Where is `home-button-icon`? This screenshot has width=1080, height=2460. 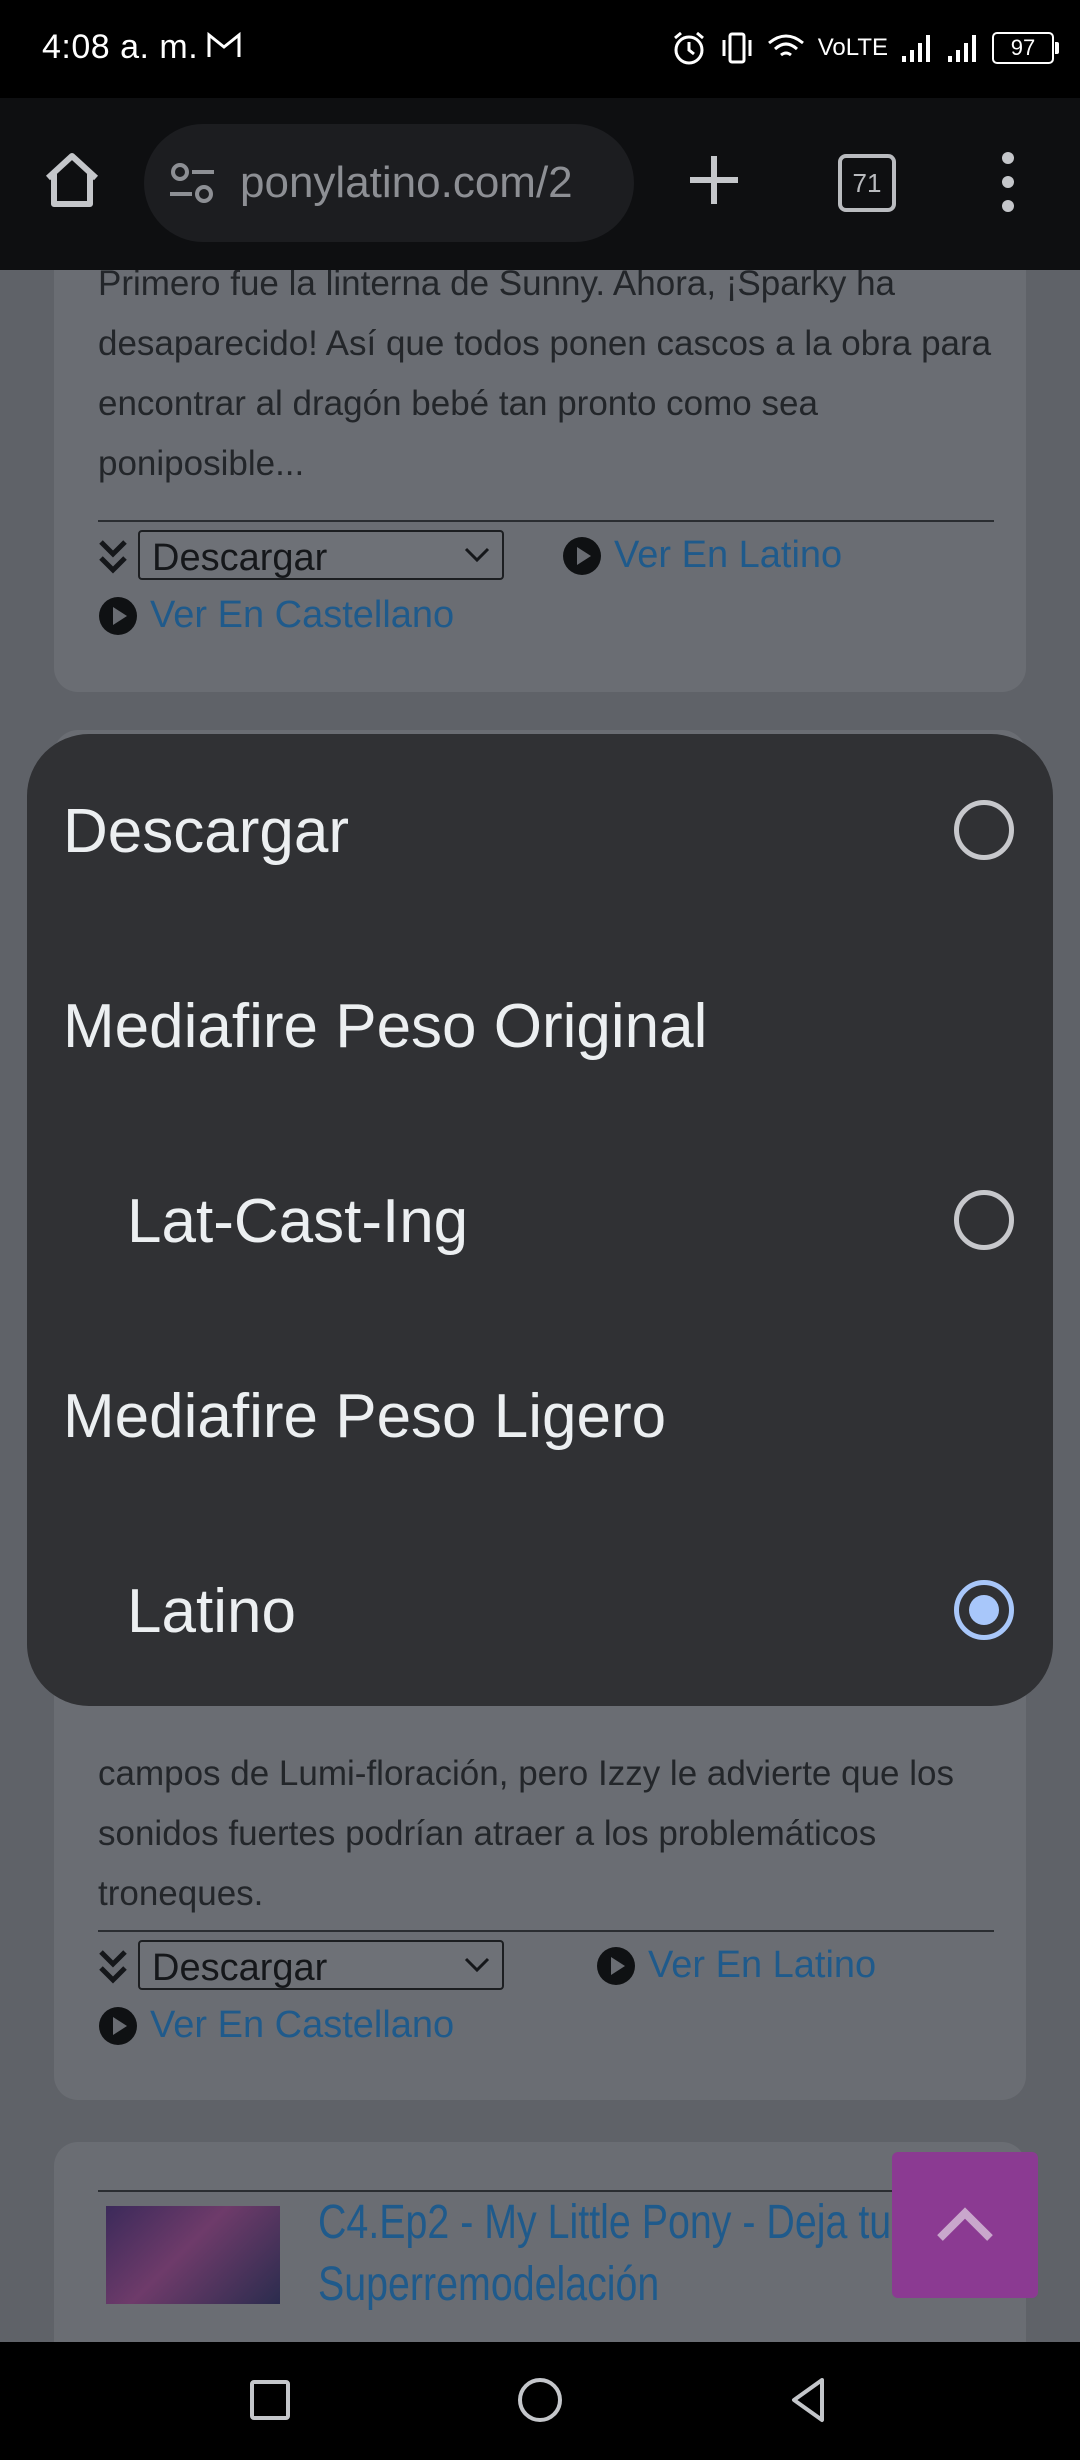 home-button-icon is located at coordinates (540, 2400).